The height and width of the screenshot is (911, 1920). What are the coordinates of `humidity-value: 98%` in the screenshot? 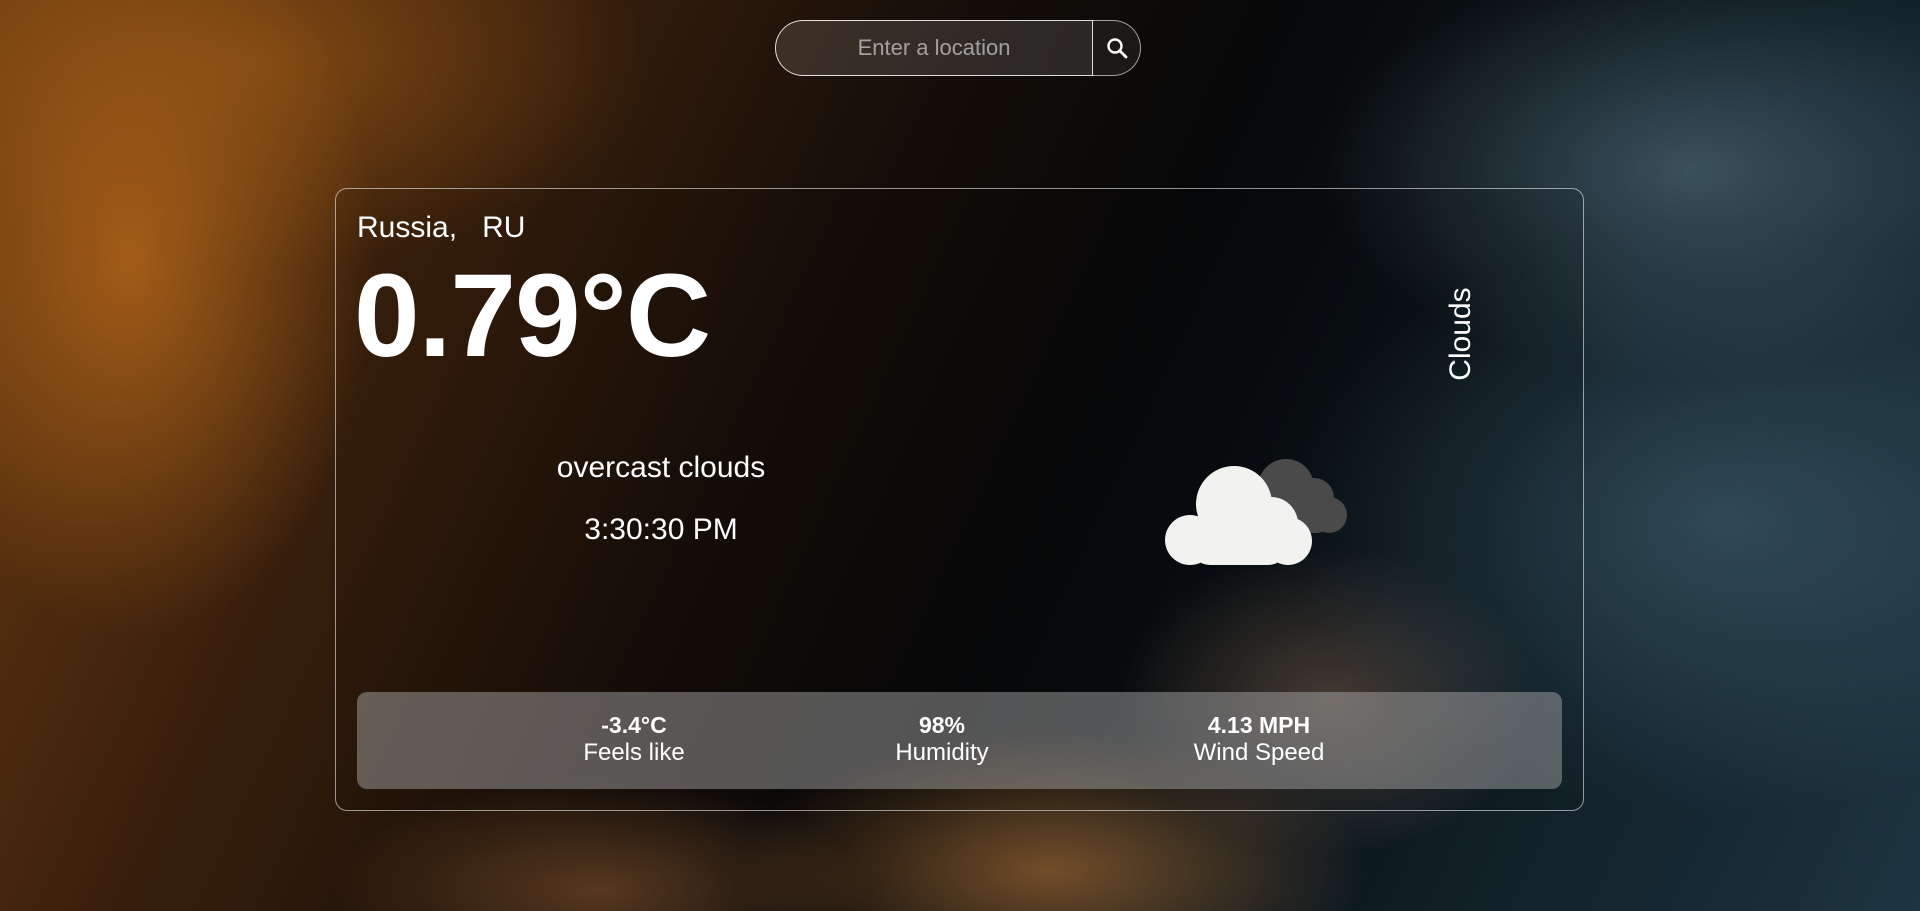 It's located at (942, 725).